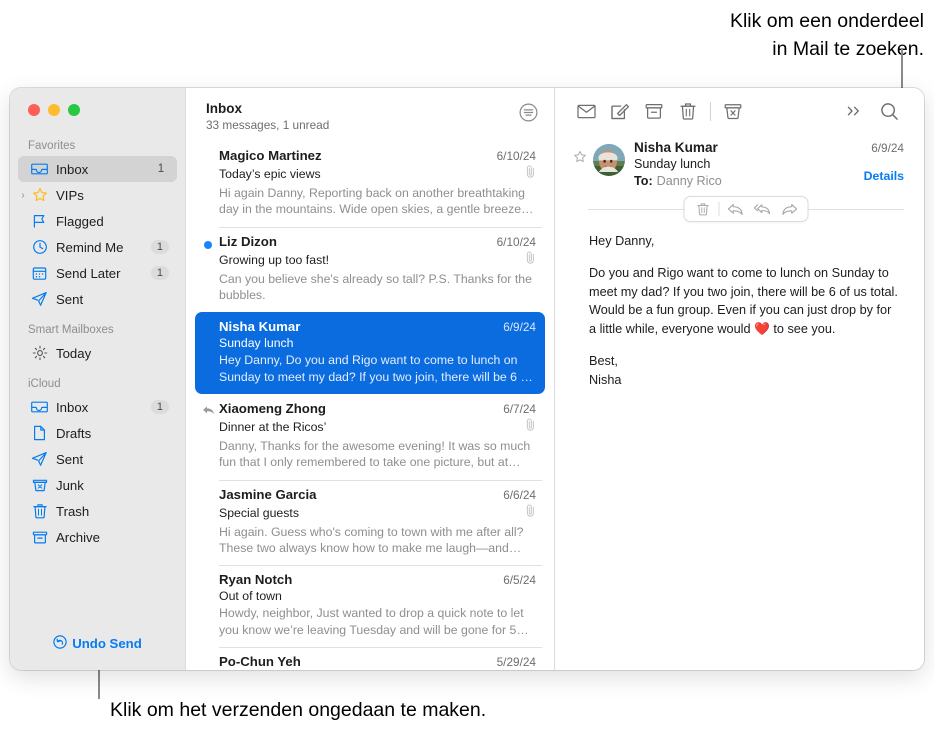  Describe the element at coordinates (749, 164) in the screenshot. I see `email-header-main: Nisha Kumar Sunday lunch To: Danny Rico` at that location.